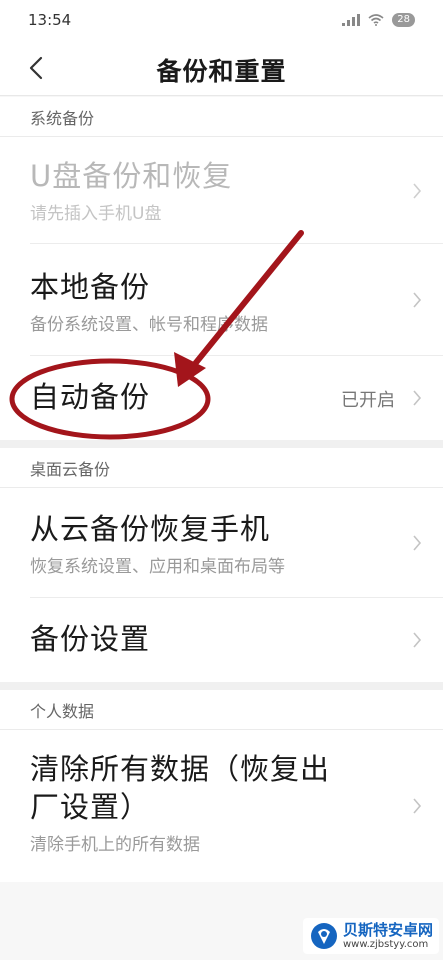 This screenshot has height=960, width=443. Describe the element at coordinates (221, 117) in the screenshot. I see `section-header-system-backup: 系统备份` at that location.